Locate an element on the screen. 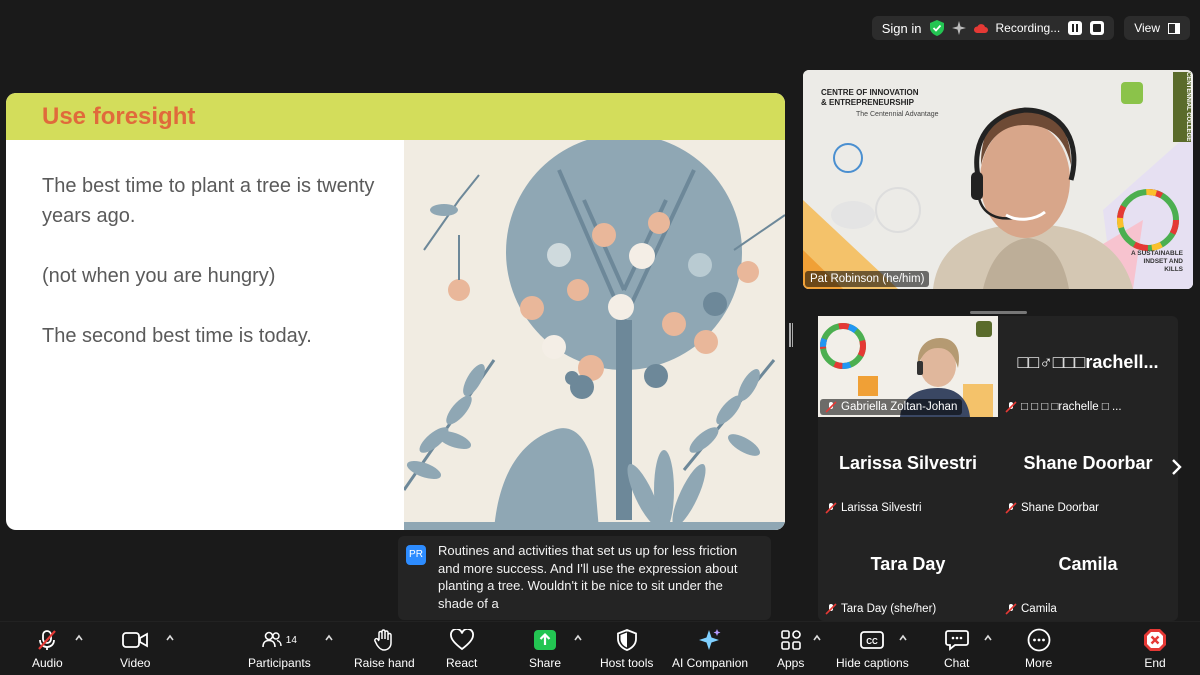 The width and height of the screenshot is (1200, 675). chevron-right-icon is located at coordinates (1176, 467).